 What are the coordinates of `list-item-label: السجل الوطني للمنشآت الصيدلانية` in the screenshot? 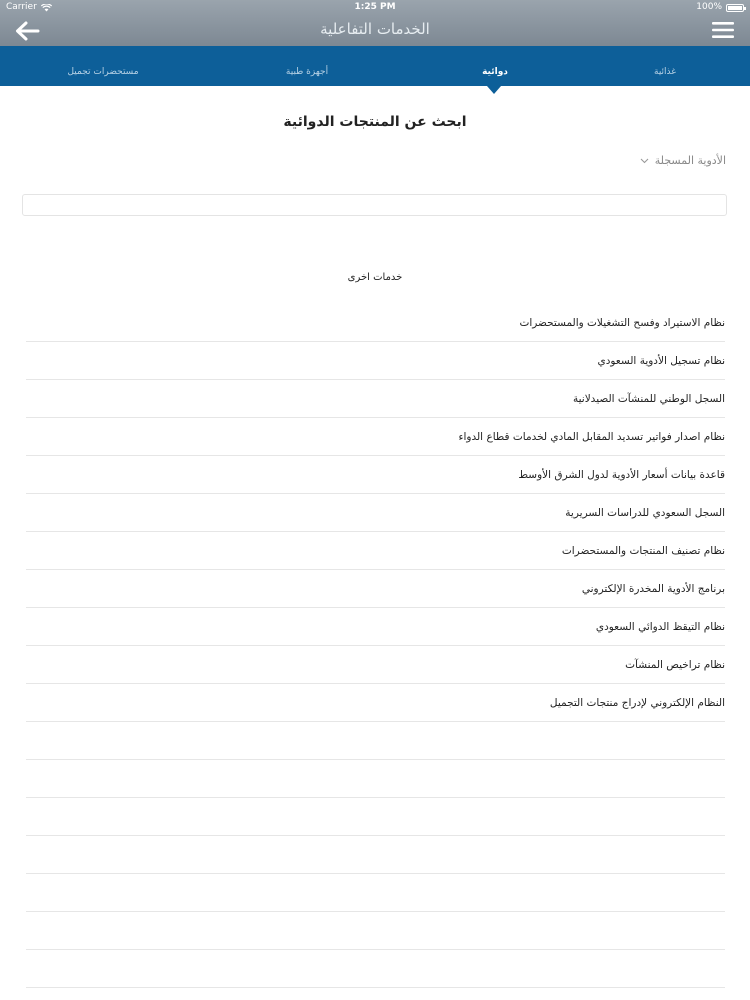 It's located at (648, 398).